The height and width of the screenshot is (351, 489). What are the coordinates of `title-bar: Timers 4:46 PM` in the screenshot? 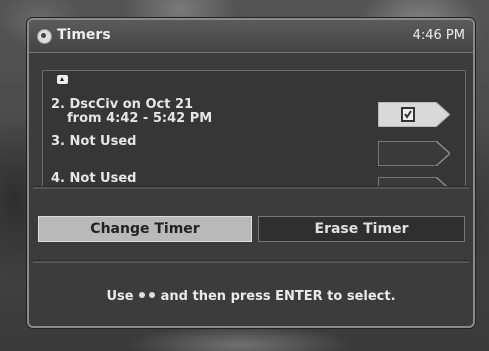 It's located at (251, 36).